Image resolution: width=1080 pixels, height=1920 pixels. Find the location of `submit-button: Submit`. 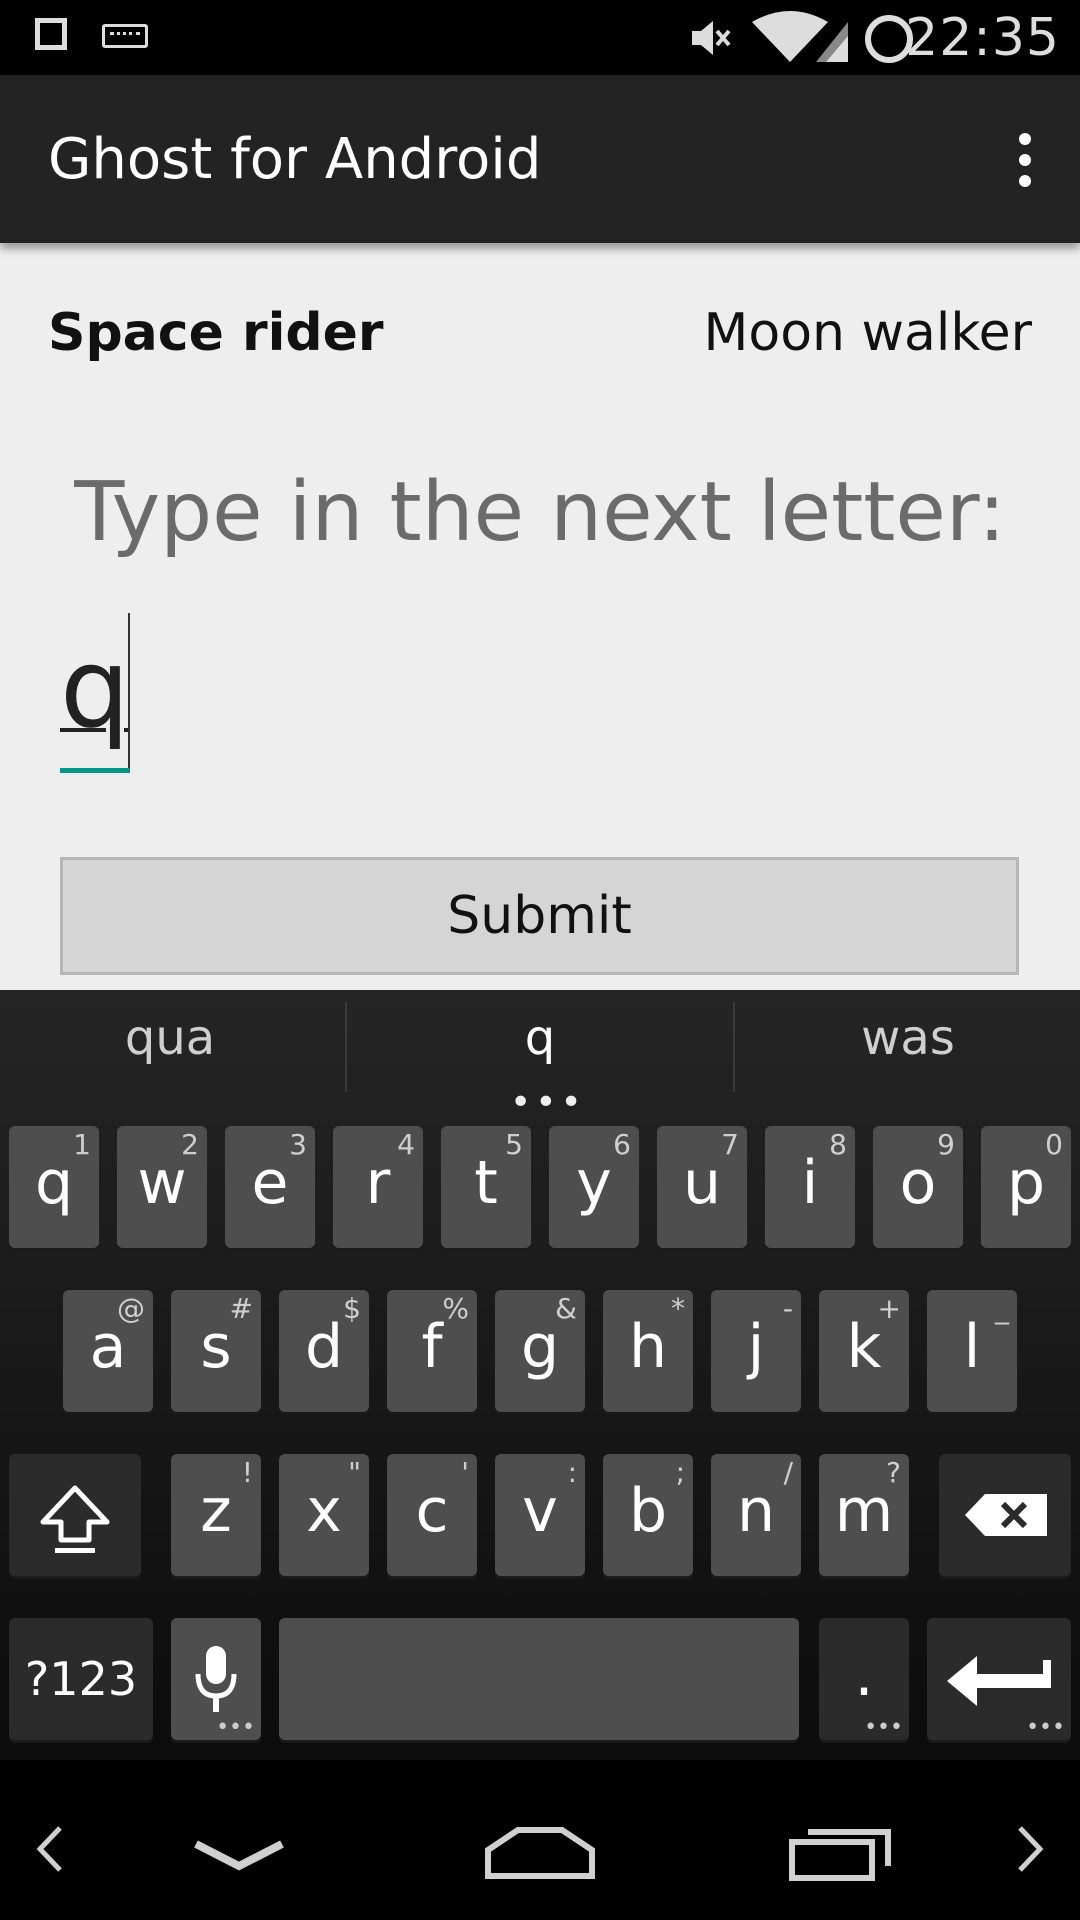

submit-button: Submit is located at coordinates (539, 916).